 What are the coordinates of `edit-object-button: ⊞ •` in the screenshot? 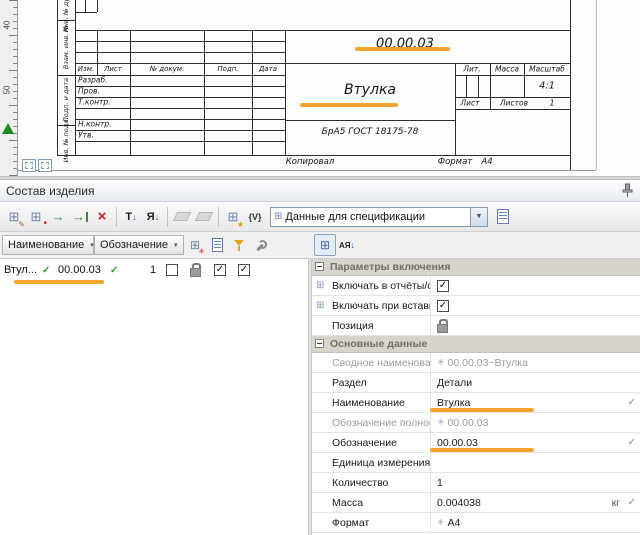 It's located at (36, 217).